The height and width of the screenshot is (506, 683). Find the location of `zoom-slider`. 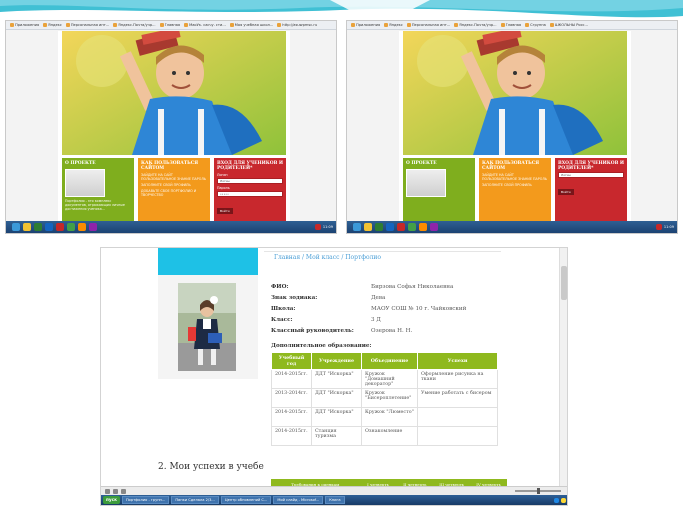

zoom-slider is located at coordinates (538, 491).